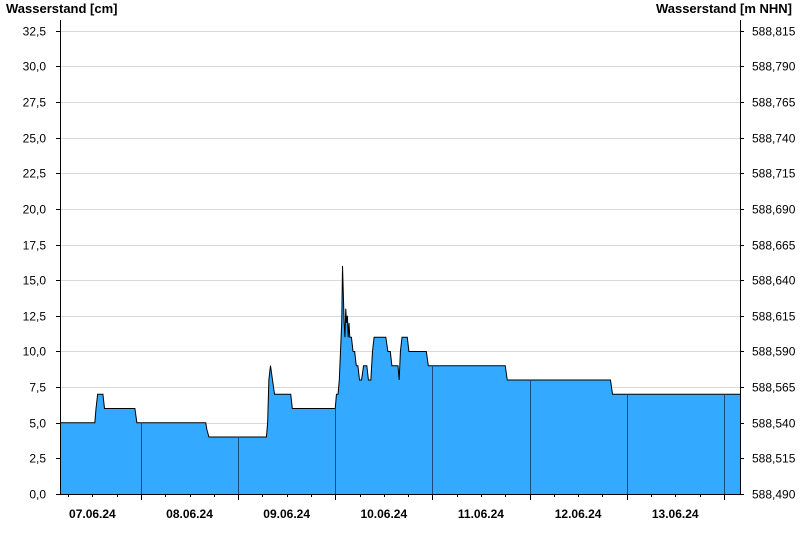 The image size is (800, 550). I want to click on right-tick-label: 588,690, so click(774, 210).